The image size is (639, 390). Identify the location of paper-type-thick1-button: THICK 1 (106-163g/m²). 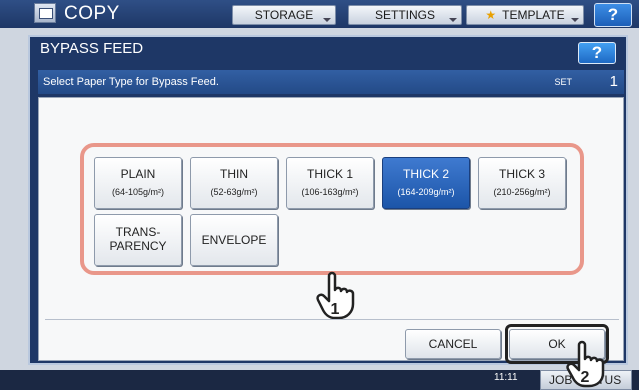
(330, 183).